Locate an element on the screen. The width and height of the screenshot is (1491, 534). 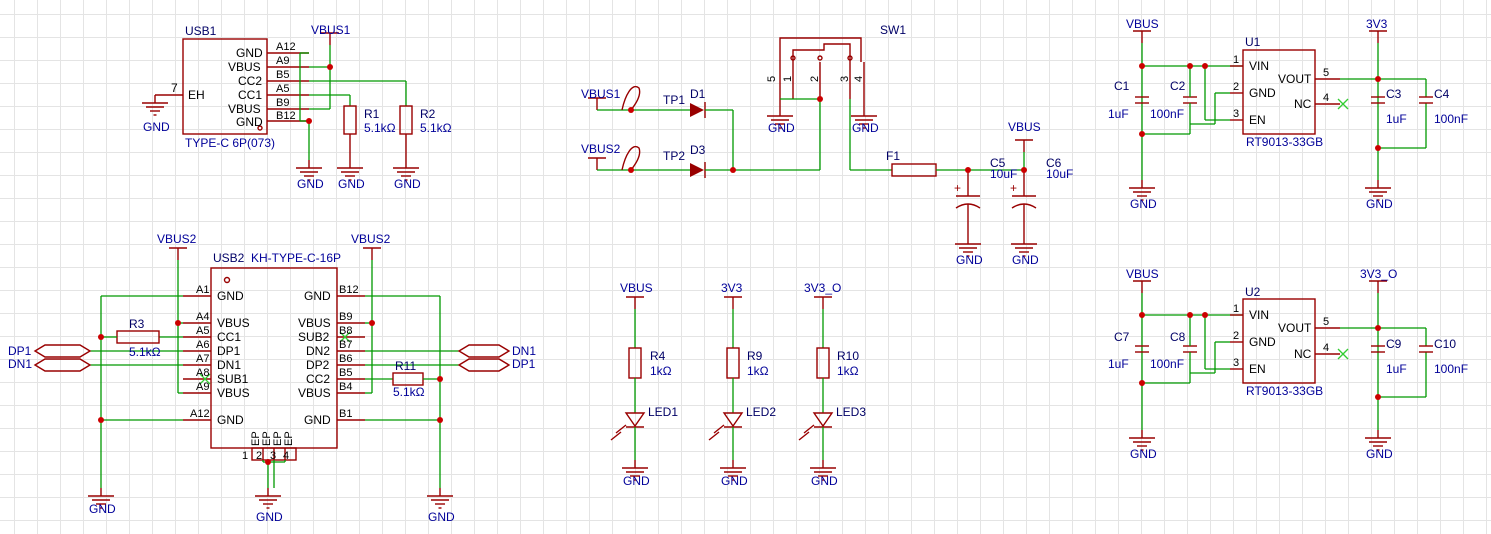
usb2-right-1: VBUS is located at coordinates (314, 323).